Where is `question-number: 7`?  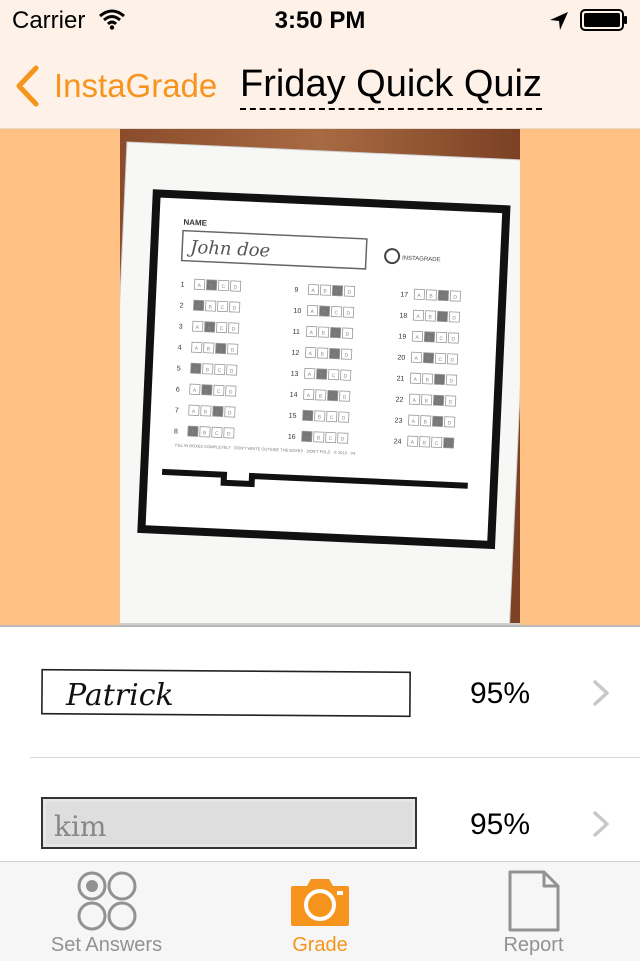 question-number: 7 is located at coordinates (177, 410).